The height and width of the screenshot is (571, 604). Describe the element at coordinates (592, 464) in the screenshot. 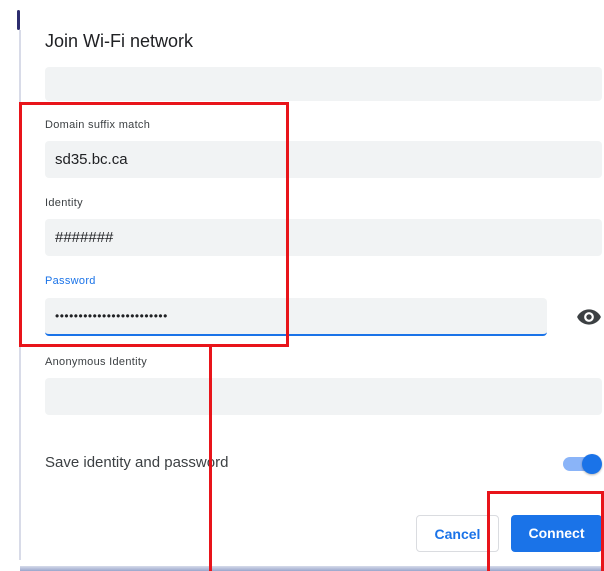

I see `toggle-knob` at that location.